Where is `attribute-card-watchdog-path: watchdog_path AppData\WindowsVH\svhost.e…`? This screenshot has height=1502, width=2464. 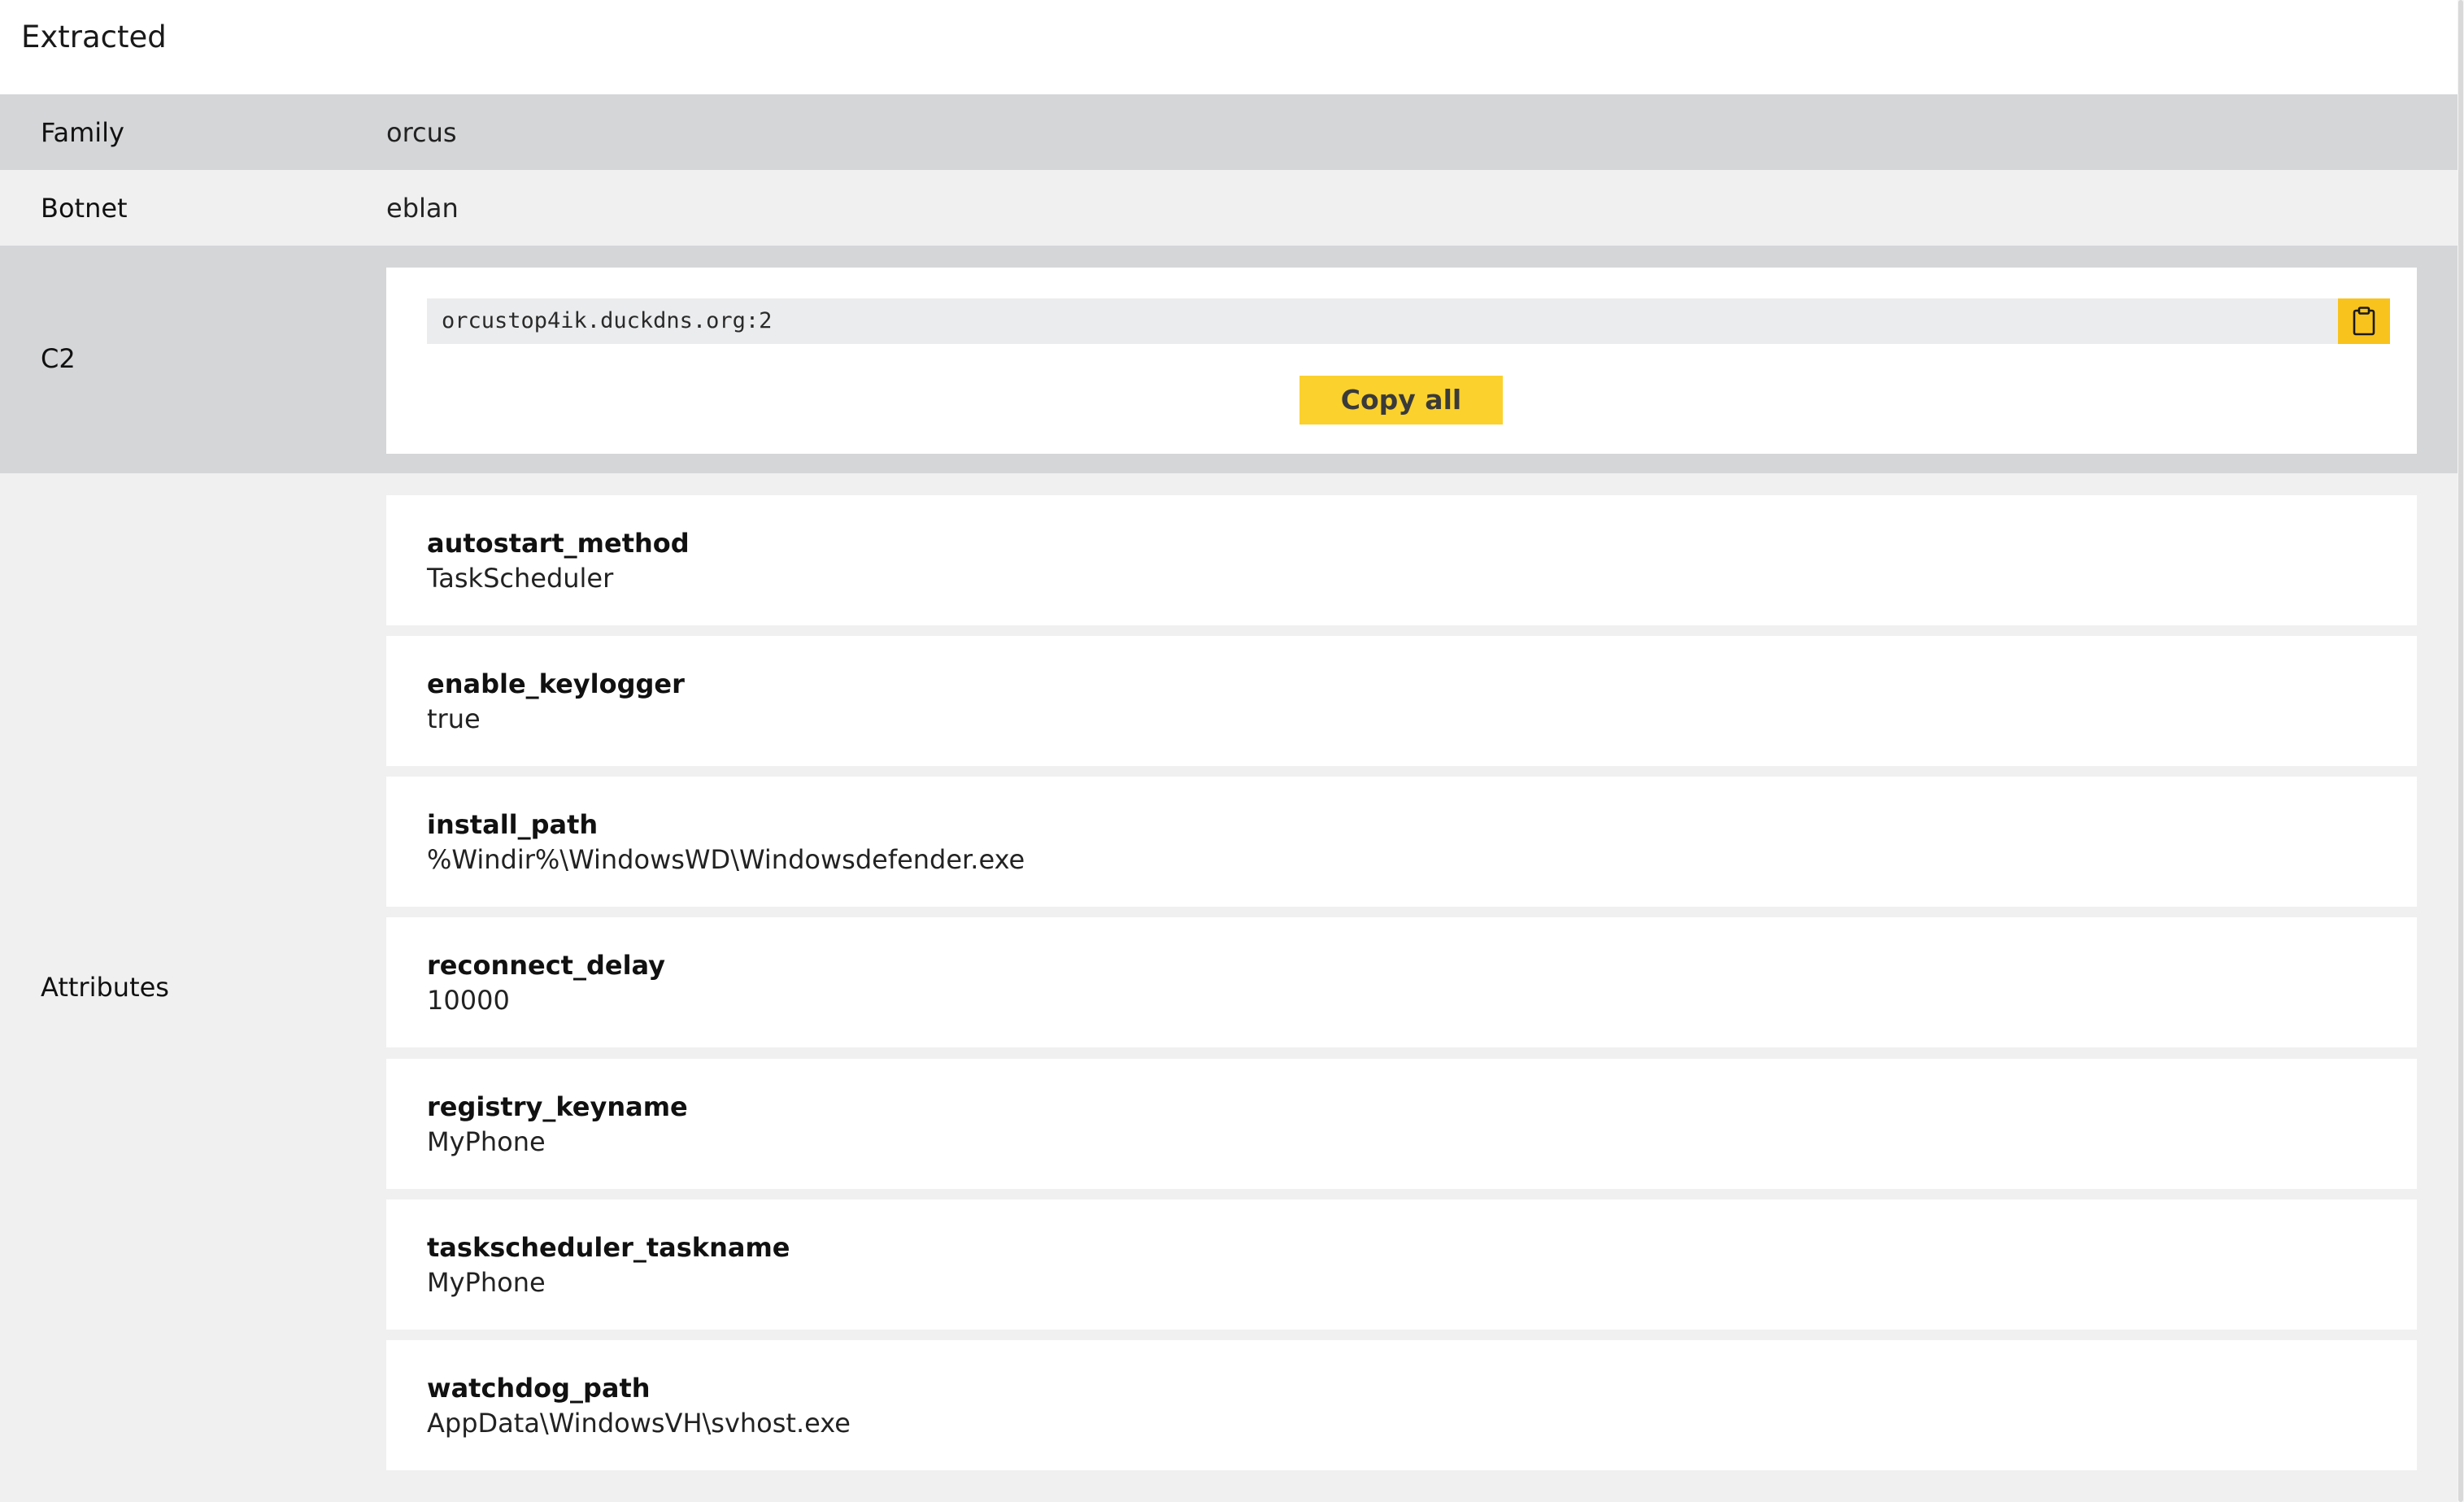
attribute-card-watchdog-path: watchdog_path AppData\WindowsVH\svhost.e… is located at coordinates (1401, 1405).